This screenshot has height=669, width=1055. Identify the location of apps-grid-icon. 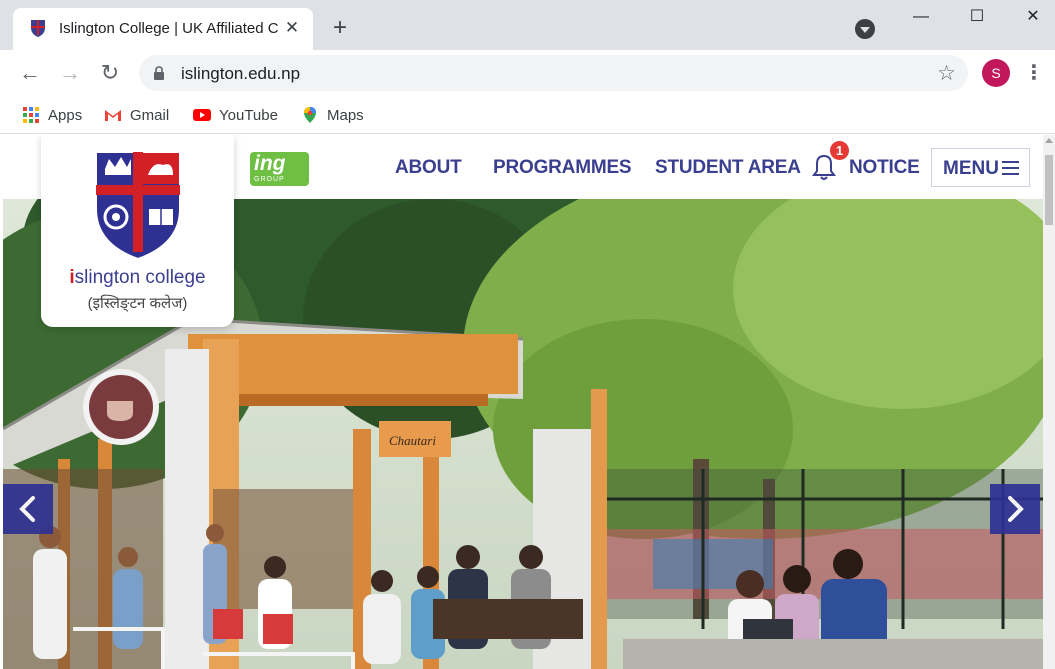
(31, 115).